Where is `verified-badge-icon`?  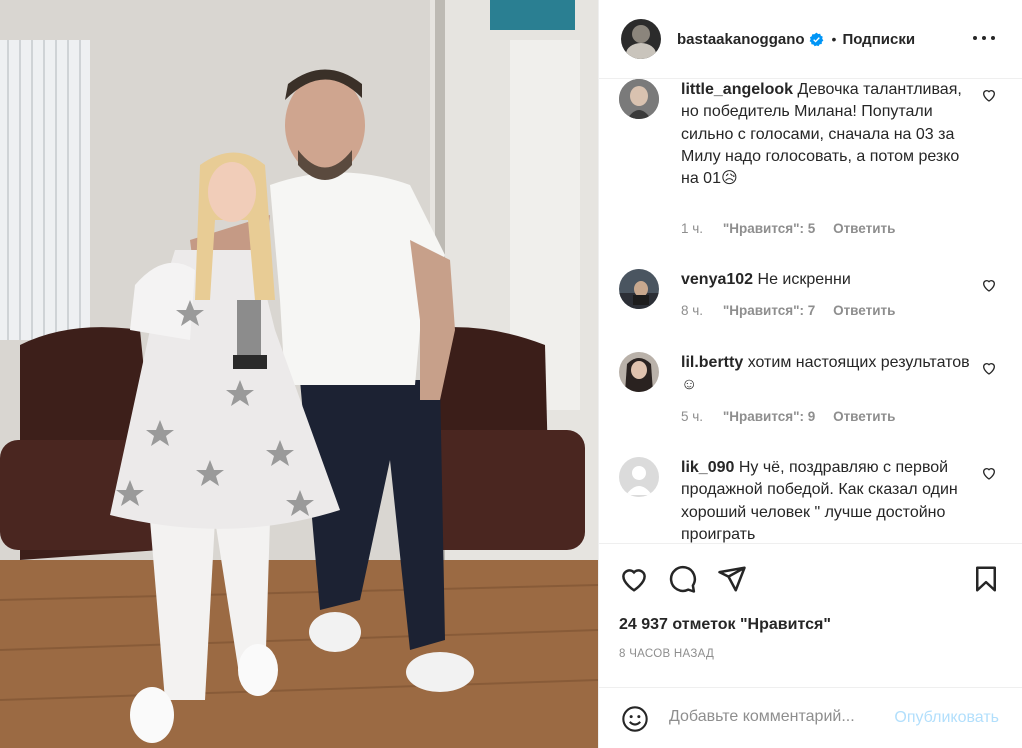 verified-badge-icon is located at coordinates (816, 39).